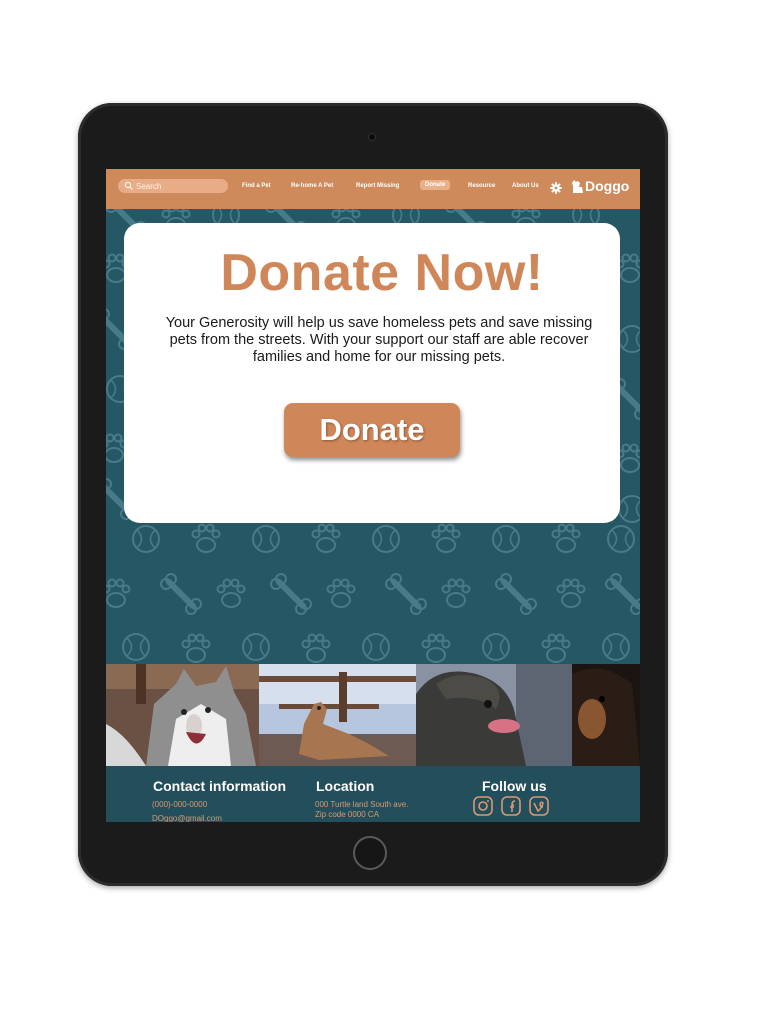 The height and width of the screenshot is (1024, 770). Describe the element at coordinates (347, 814) in the screenshot. I see `address-line-2: Zip code 0000 CA` at that location.